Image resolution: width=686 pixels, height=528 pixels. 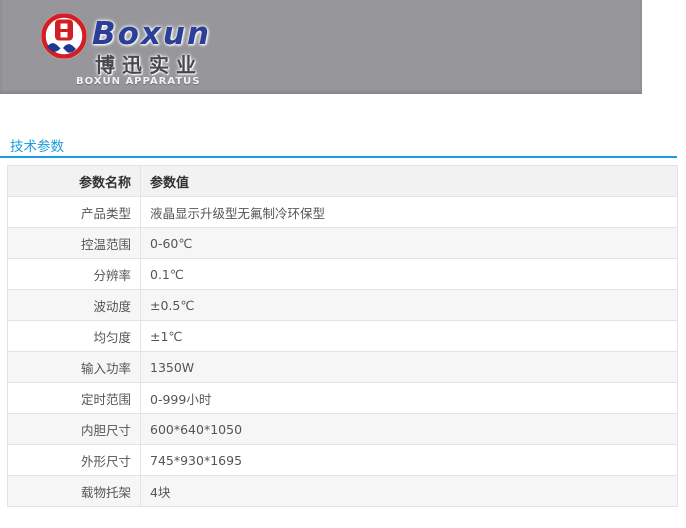 I want to click on table-row: 输入功率 1350W, so click(x=342, y=367).